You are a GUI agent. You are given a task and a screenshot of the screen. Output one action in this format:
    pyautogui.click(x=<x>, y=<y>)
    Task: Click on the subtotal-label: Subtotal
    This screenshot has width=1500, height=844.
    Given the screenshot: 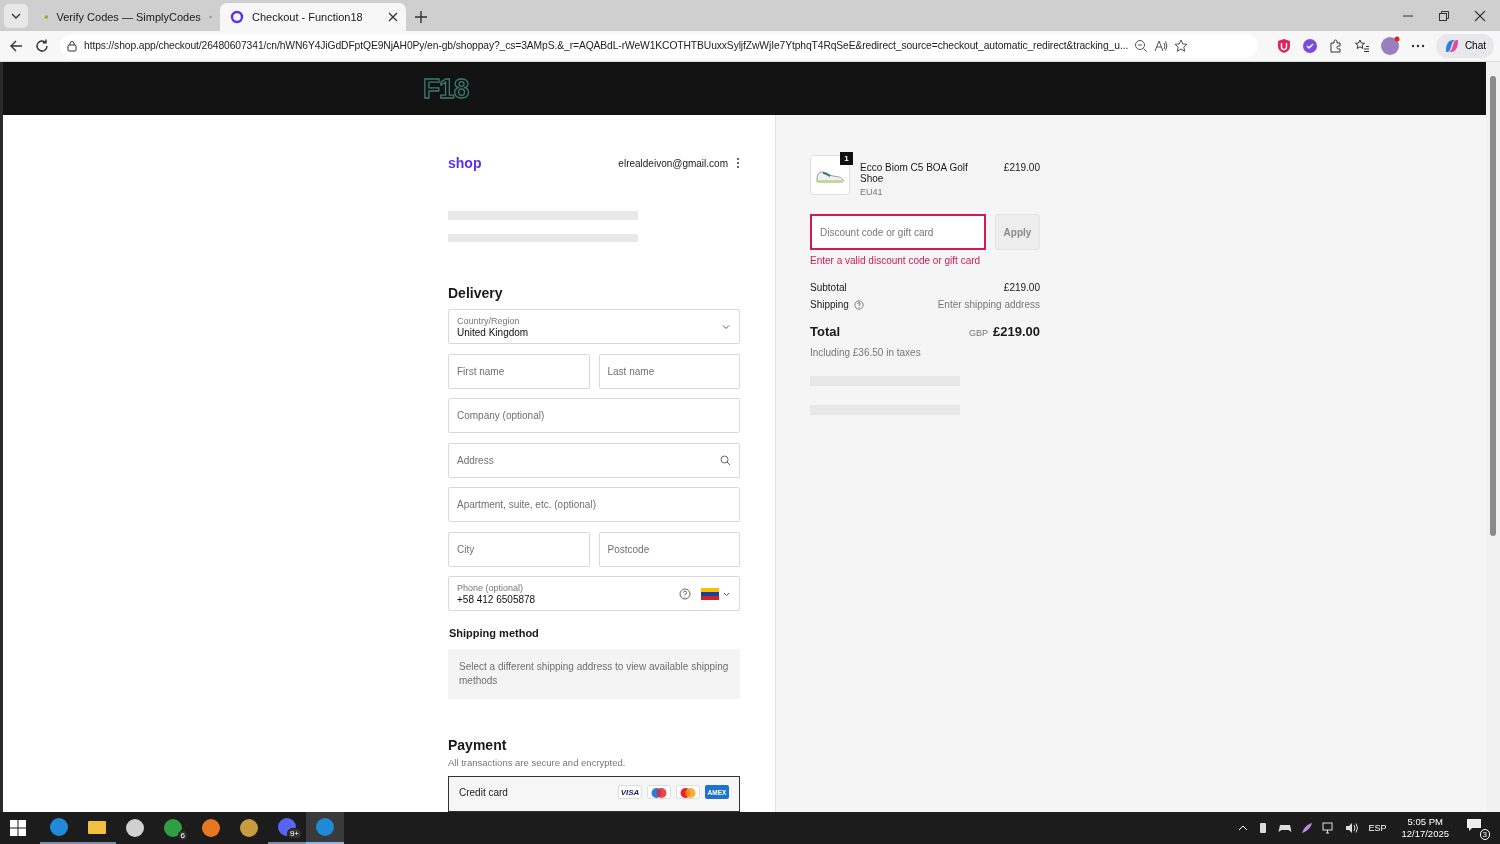 What is the action you would take?
    pyautogui.click(x=828, y=287)
    